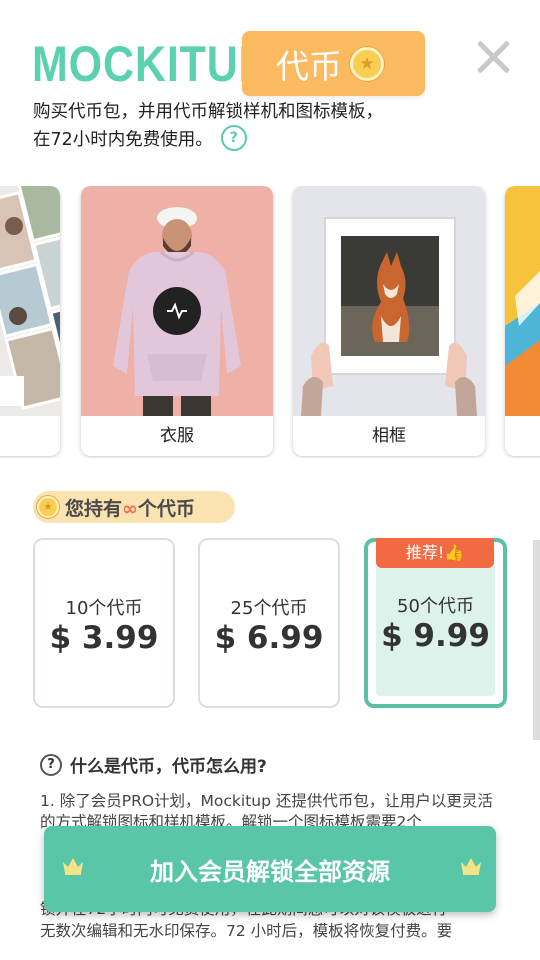  I want to click on balance-amount: ∞, so click(130, 508).